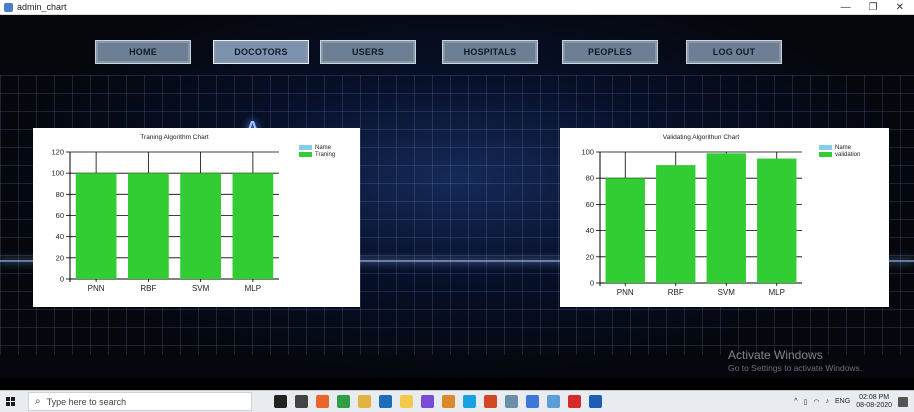 This screenshot has width=914, height=412. I want to click on start-button, so click(10, 401).